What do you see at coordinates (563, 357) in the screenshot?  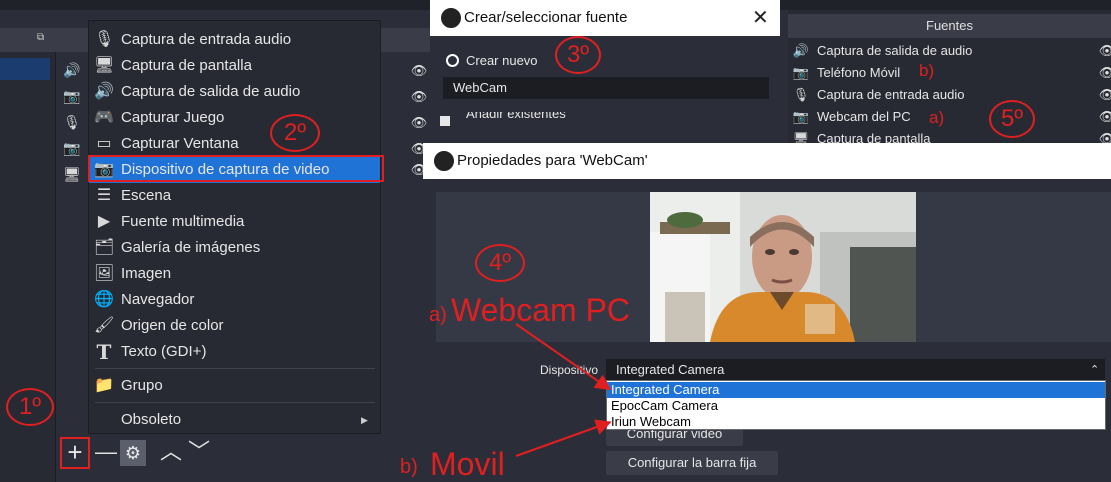 I see `arrow-to-integrated-camera` at bounding box center [563, 357].